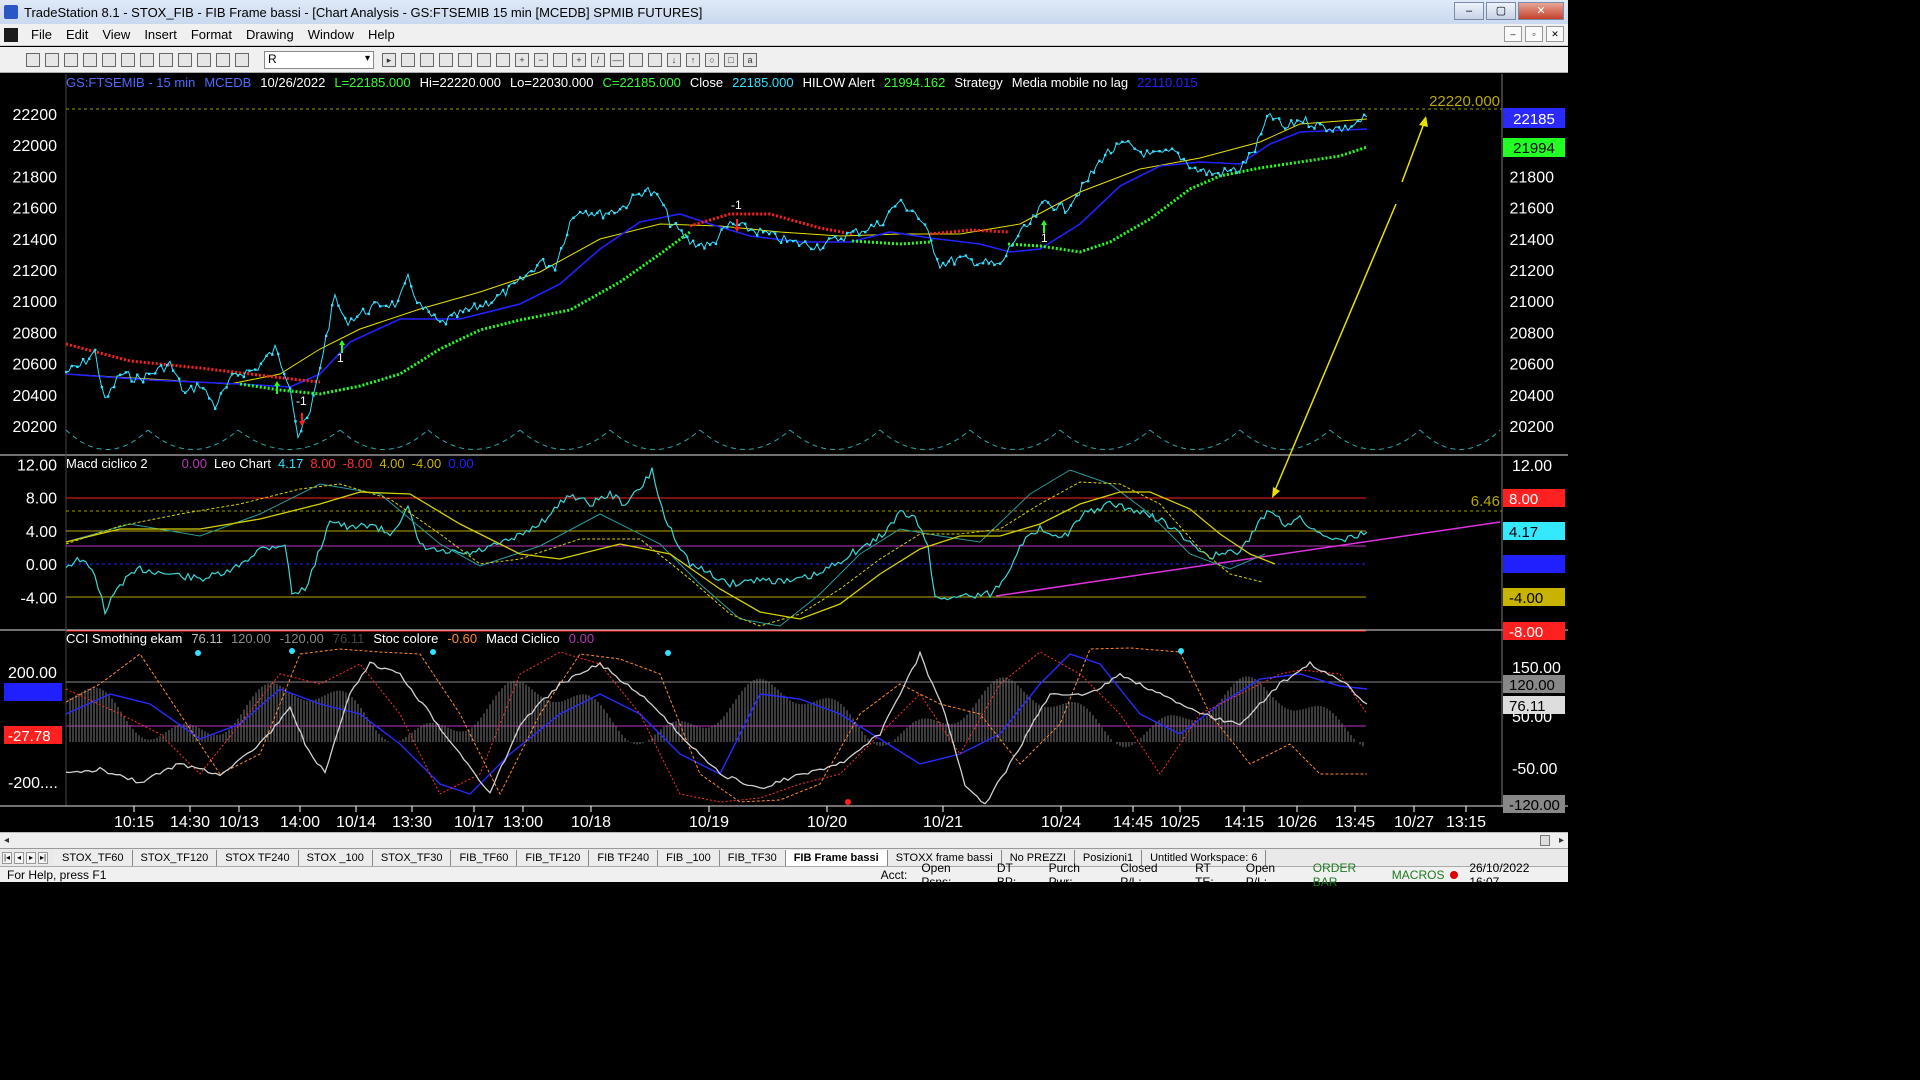  Describe the element at coordinates (160, 34) in the screenshot. I see `menu-insert: Insert` at that location.